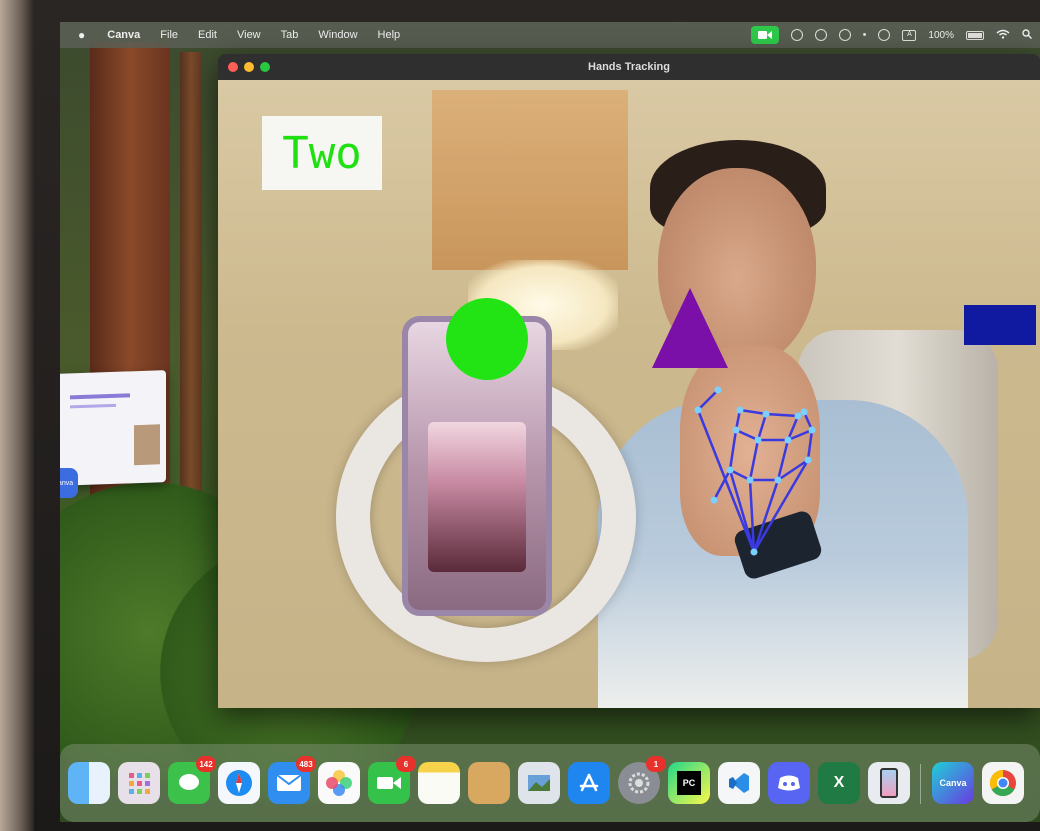  I want to click on battery-percent: 100%, so click(941, 35).